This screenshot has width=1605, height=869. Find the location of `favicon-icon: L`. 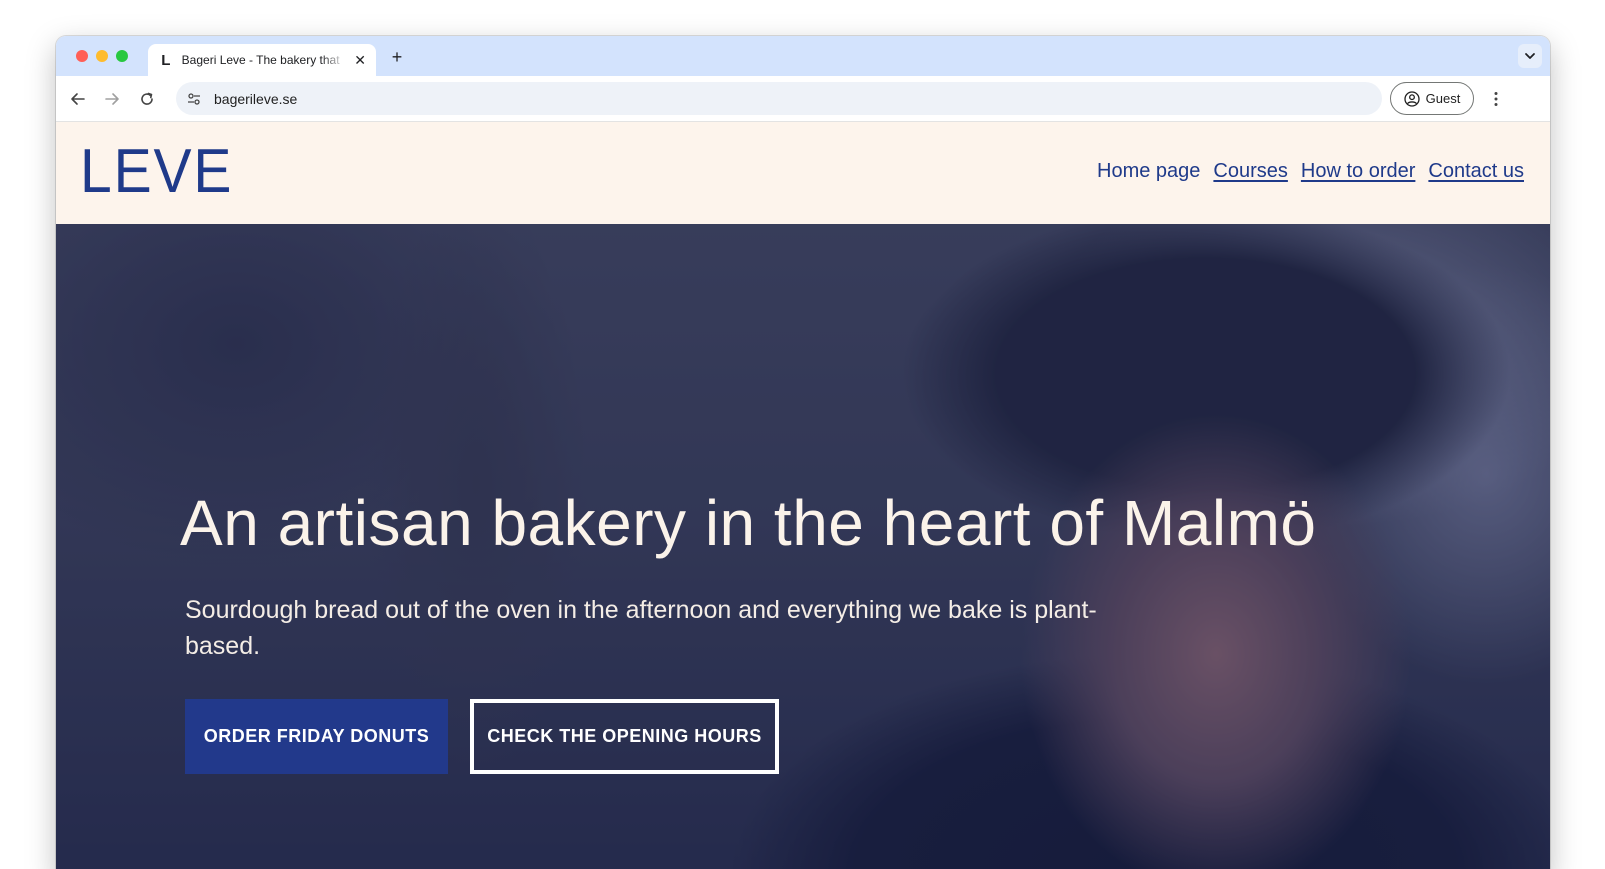

favicon-icon: L is located at coordinates (166, 60).